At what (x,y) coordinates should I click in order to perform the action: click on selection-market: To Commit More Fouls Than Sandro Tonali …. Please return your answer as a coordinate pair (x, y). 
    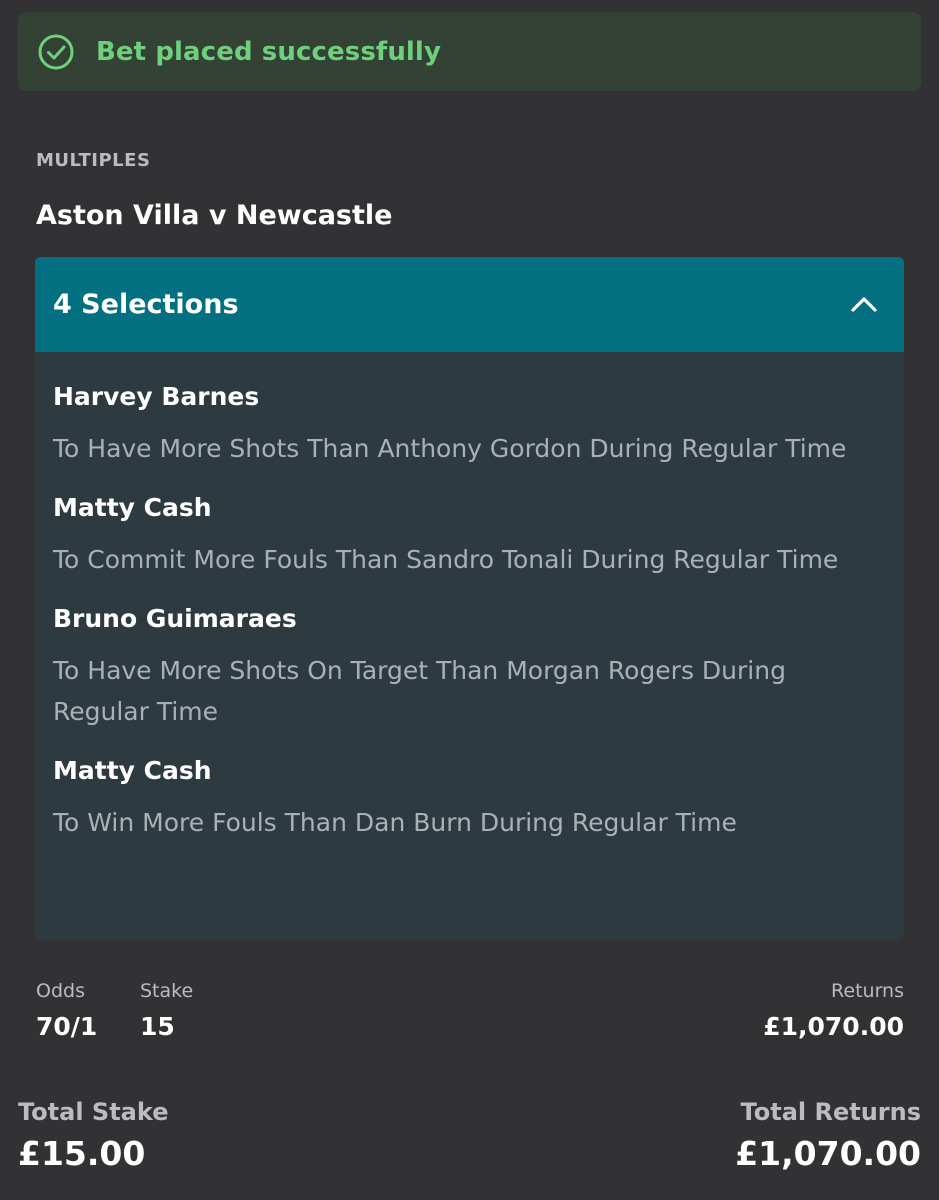
    Looking at the image, I should click on (446, 559).